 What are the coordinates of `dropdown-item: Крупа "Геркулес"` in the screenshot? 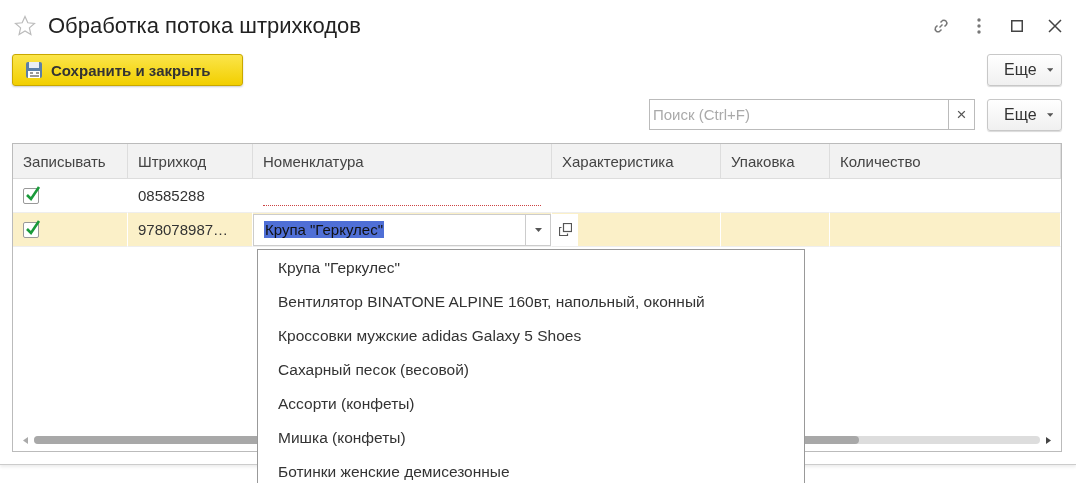 It's located at (531, 268).